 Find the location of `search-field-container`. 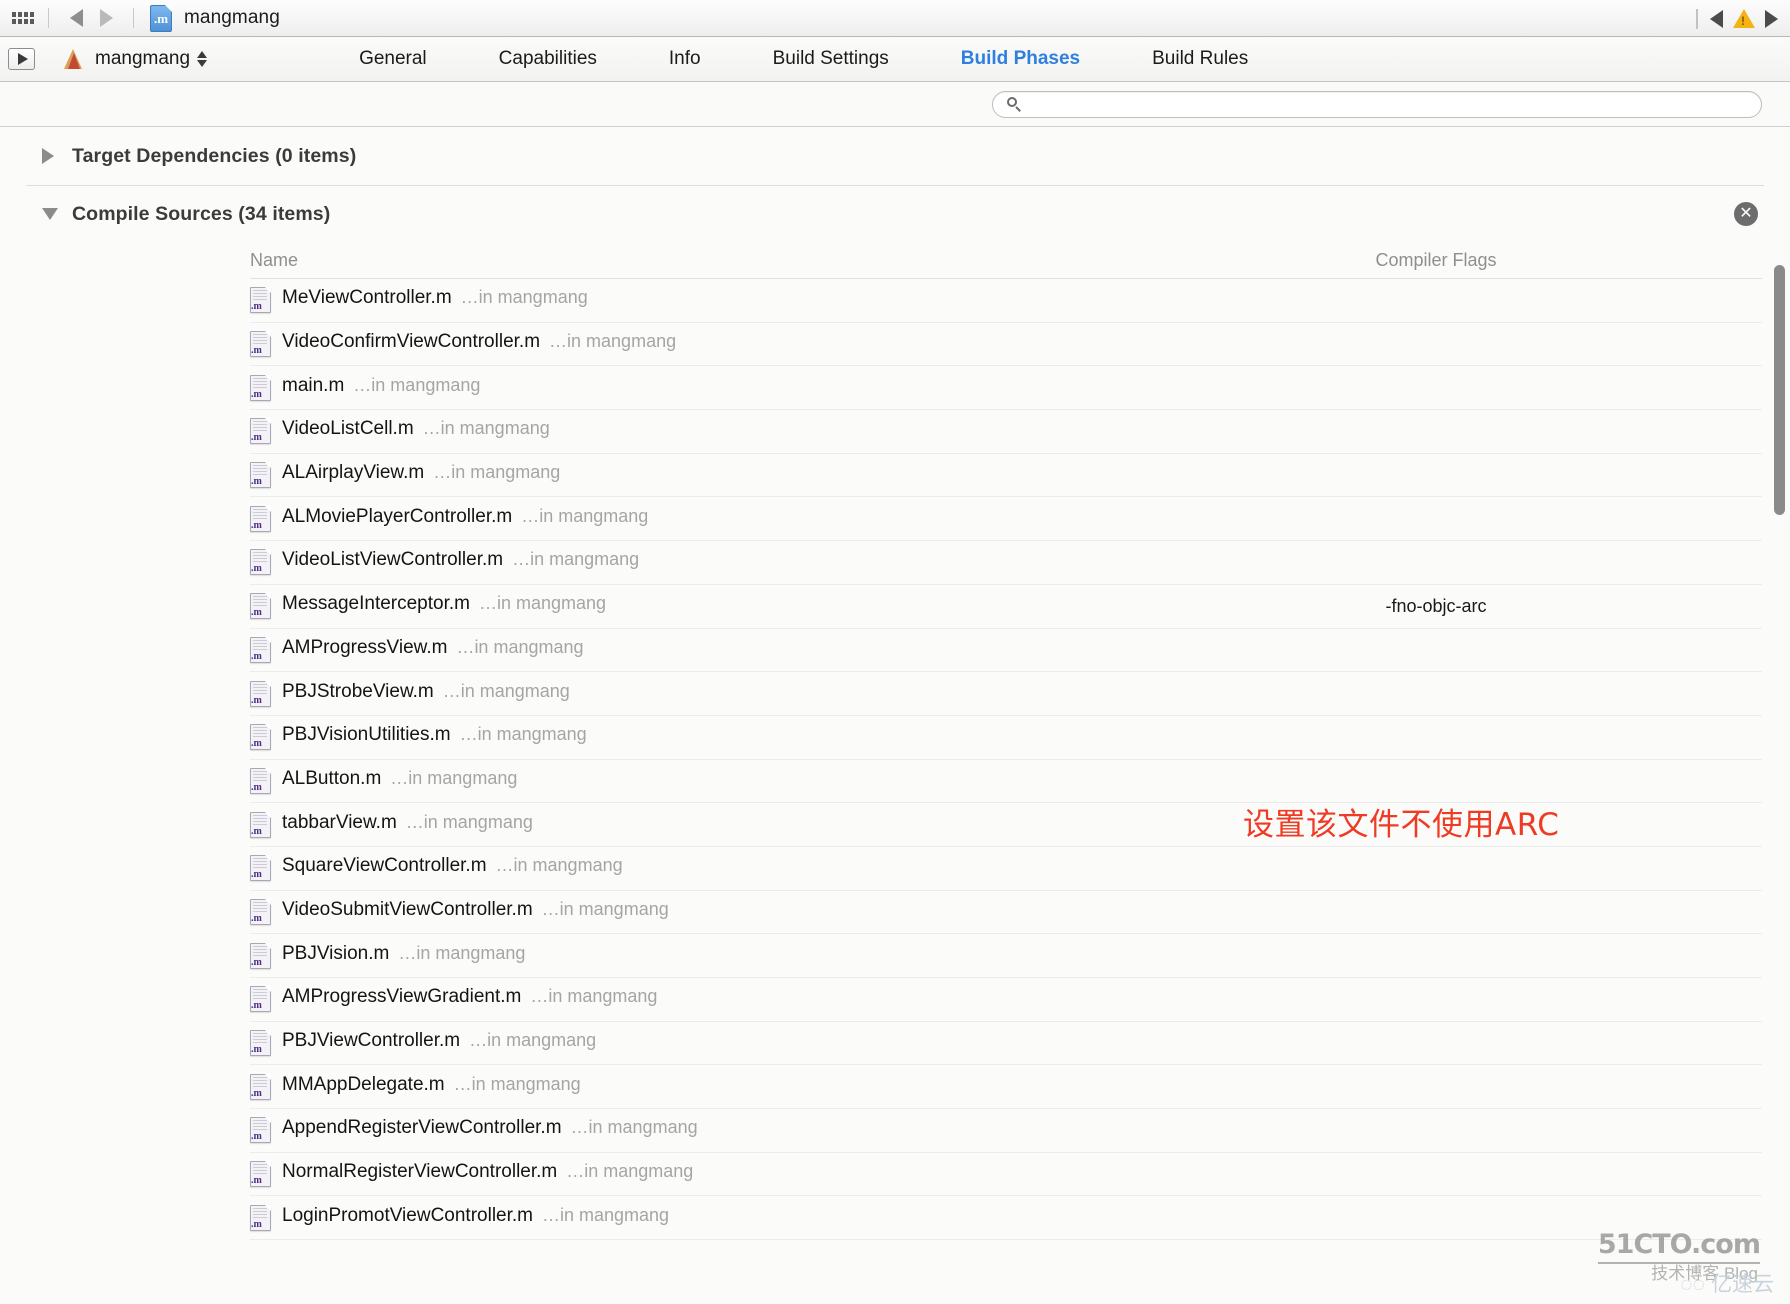

search-field-container is located at coordinates (1377, 104).